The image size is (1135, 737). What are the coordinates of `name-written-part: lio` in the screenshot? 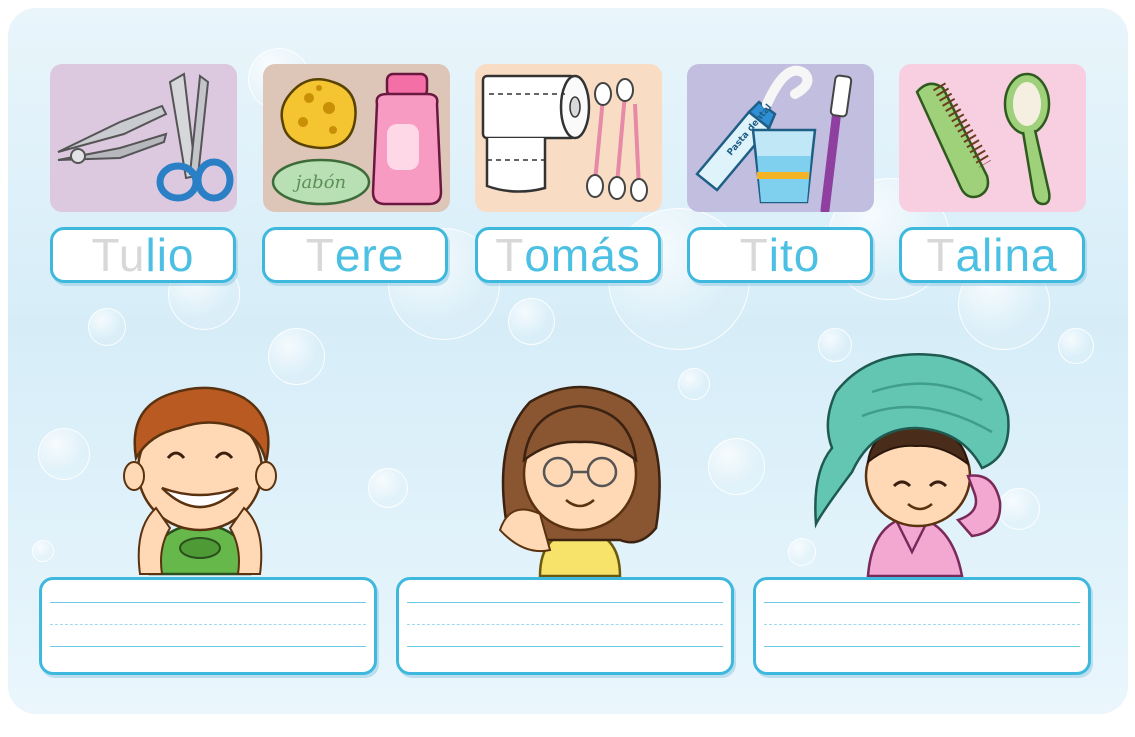 It's located at (170, 255).